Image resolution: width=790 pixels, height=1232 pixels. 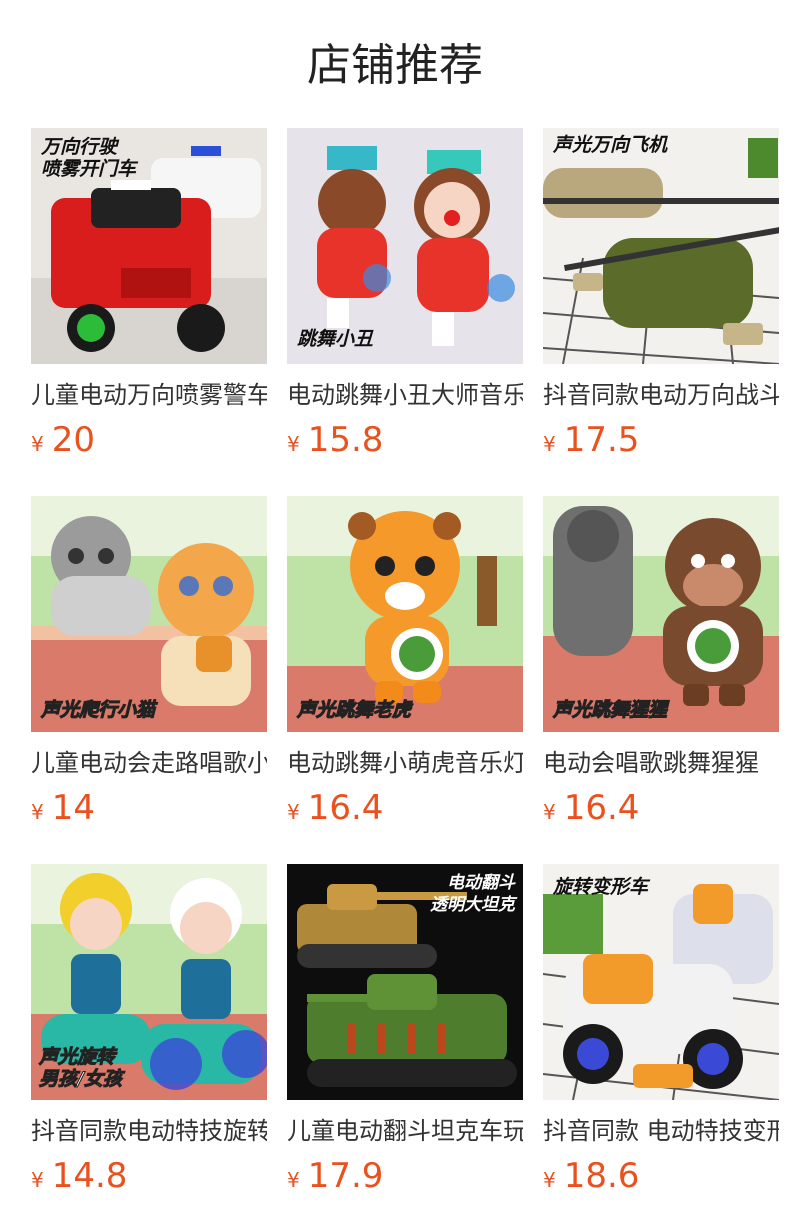 I want to click on product-card: 跳舞小丑 电动跳舞小丑大师音乐 ¥15.8, so click(x=405, y=312).